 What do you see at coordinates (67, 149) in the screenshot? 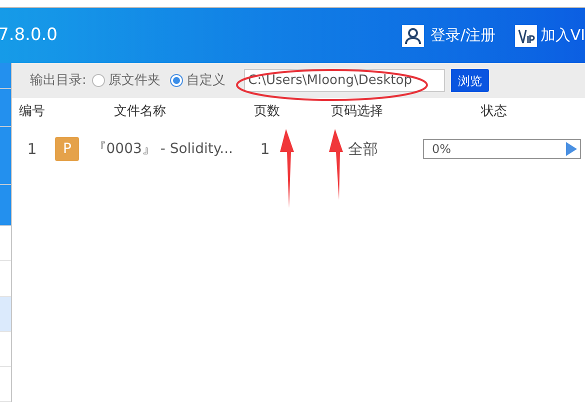
I see `file-type-badge: P` at bounding box center [67, 149].